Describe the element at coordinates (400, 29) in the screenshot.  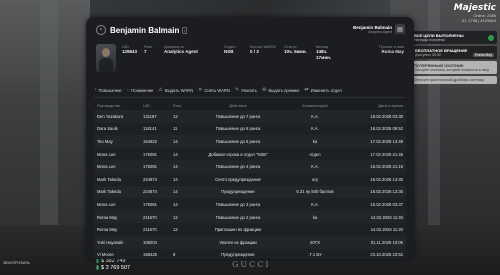
I see `menu-icon: ▤` at that location.